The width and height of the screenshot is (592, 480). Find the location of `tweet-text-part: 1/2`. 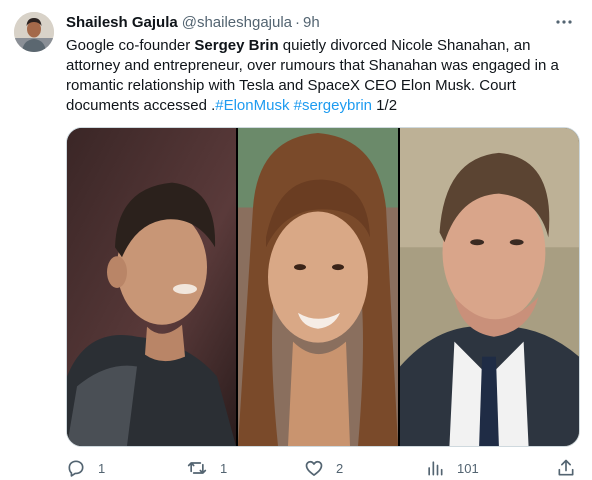

tweet-text-part: 1/2 is located at coordinates (385, 105).